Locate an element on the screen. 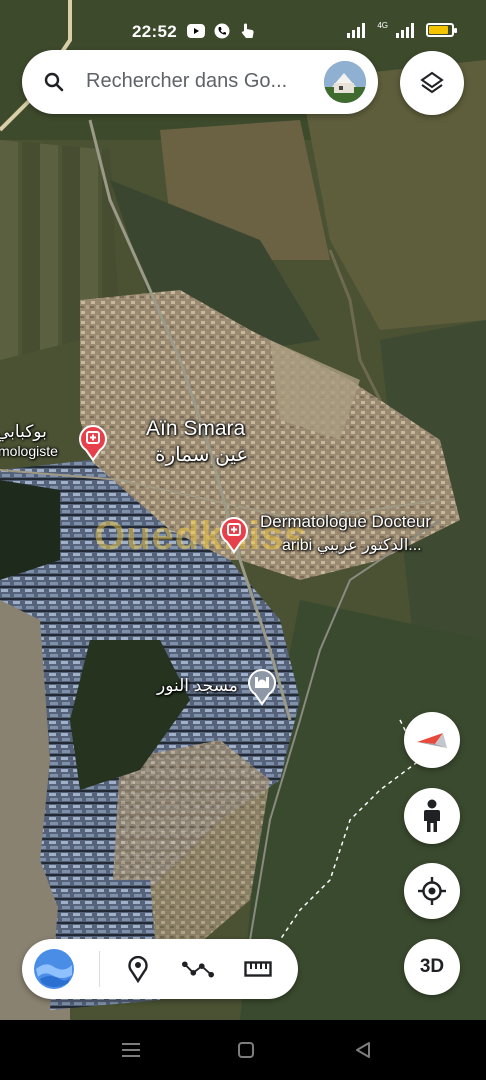 This screenshot has width=486, height=1080. my-location-icon is located at coordinates (432, 891).